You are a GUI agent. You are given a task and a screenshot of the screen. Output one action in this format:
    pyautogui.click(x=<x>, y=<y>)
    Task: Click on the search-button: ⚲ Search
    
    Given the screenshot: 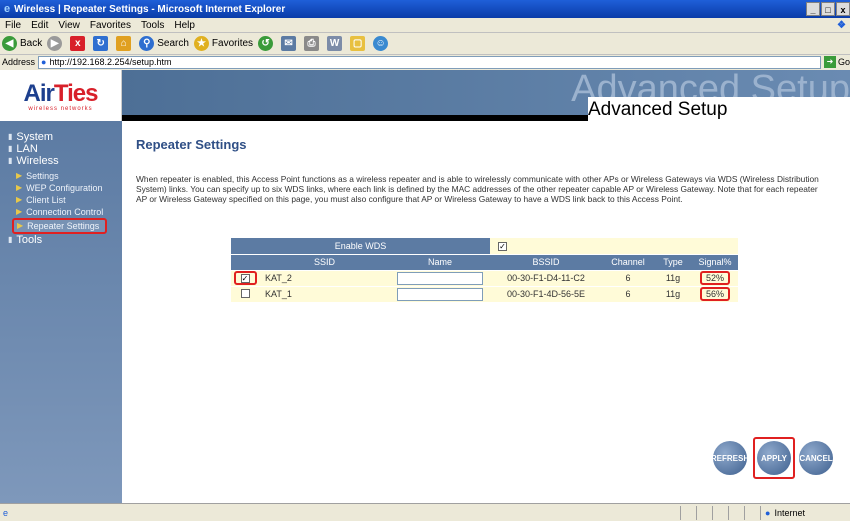 What is the action you would take?
    pyautogui.click(x=164, y=43)
    